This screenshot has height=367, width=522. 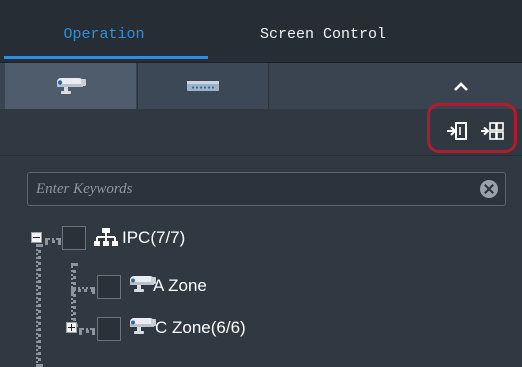 I want to click on chevron-up-icon, so click(x=461, y=86).